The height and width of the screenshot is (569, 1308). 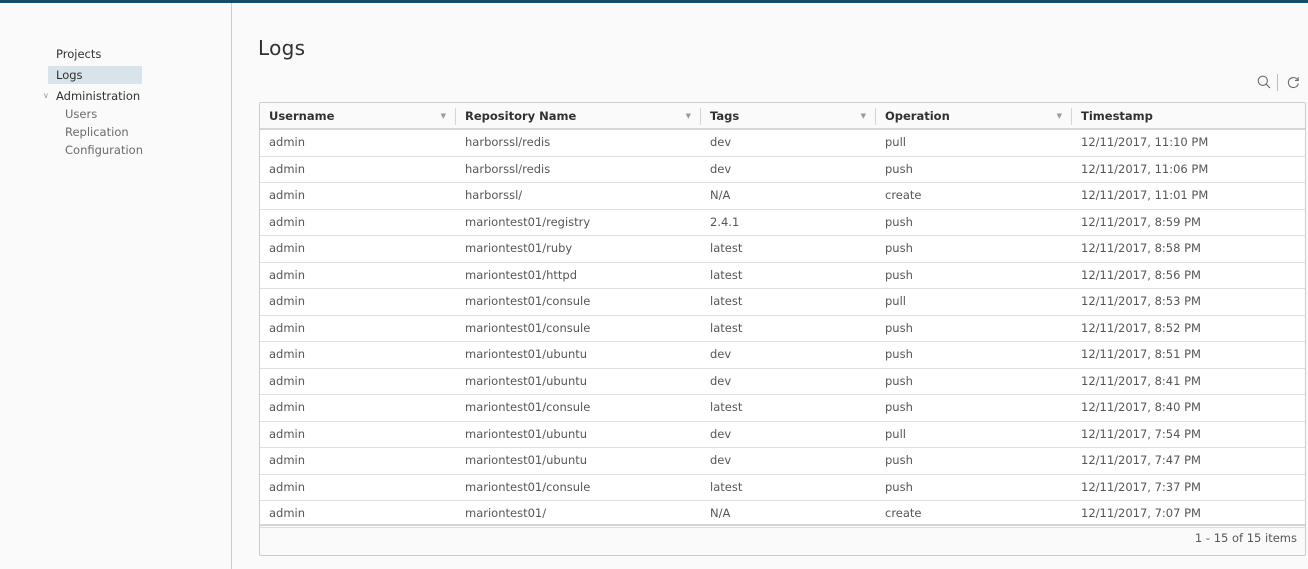 I want to click on cell-repository-name: mariontest01/registry, so click(x=528, y=221).